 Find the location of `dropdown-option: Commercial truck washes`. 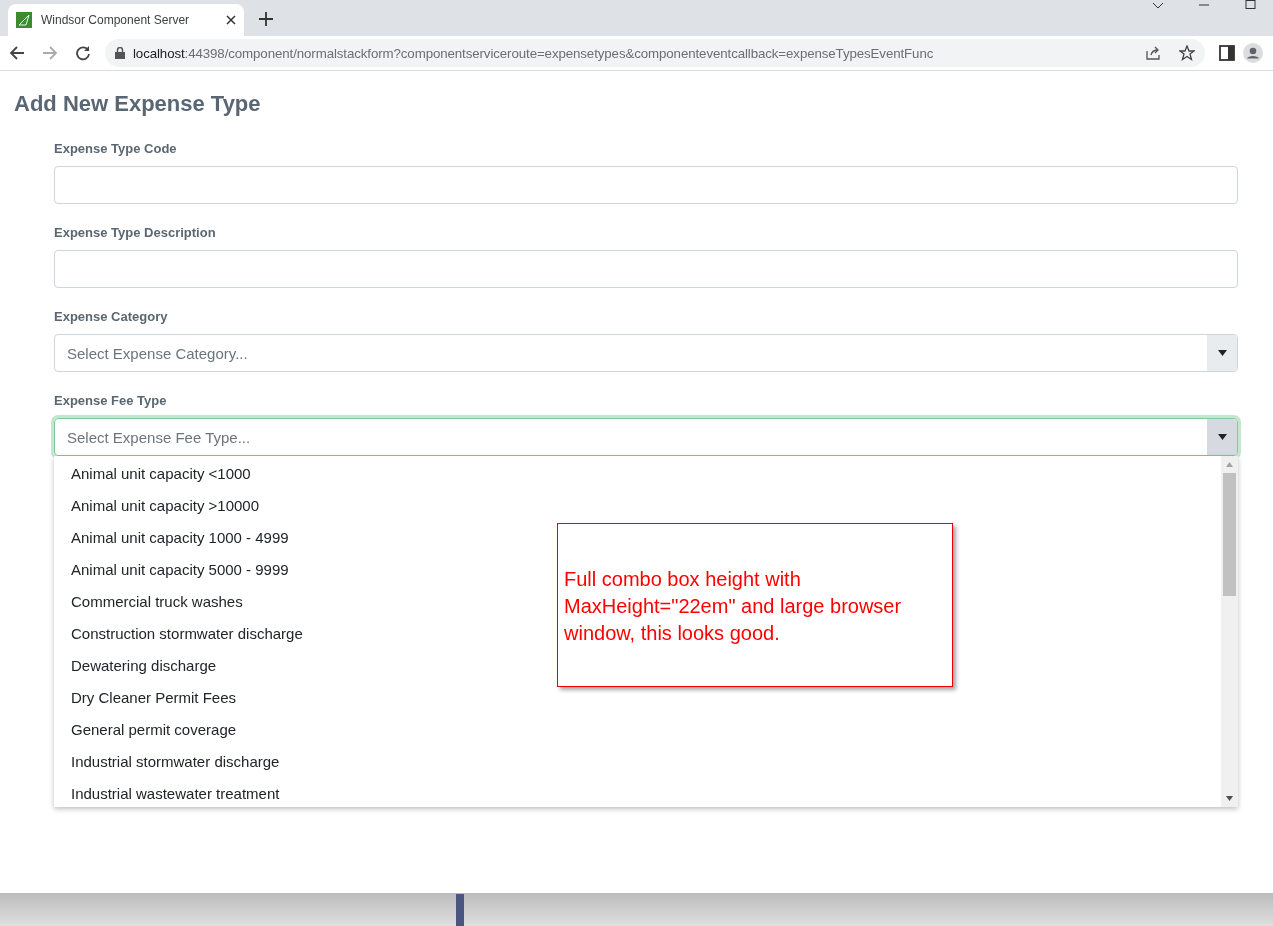

dropdown-option: Commercial truck washes is located at coordinates (150, 602).